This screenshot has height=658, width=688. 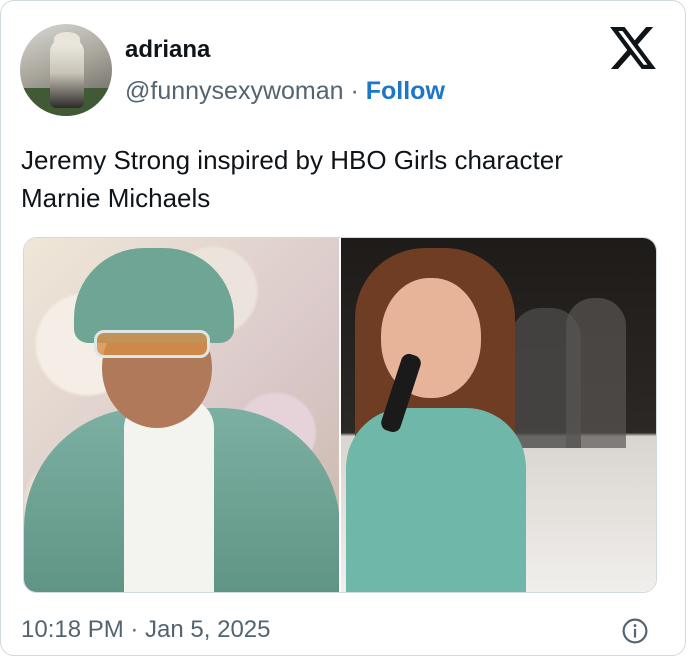 What do you see at coordinates (167, 50) in the screenshot?
I see `author-name: adriana` at bounding box center [167, 50].